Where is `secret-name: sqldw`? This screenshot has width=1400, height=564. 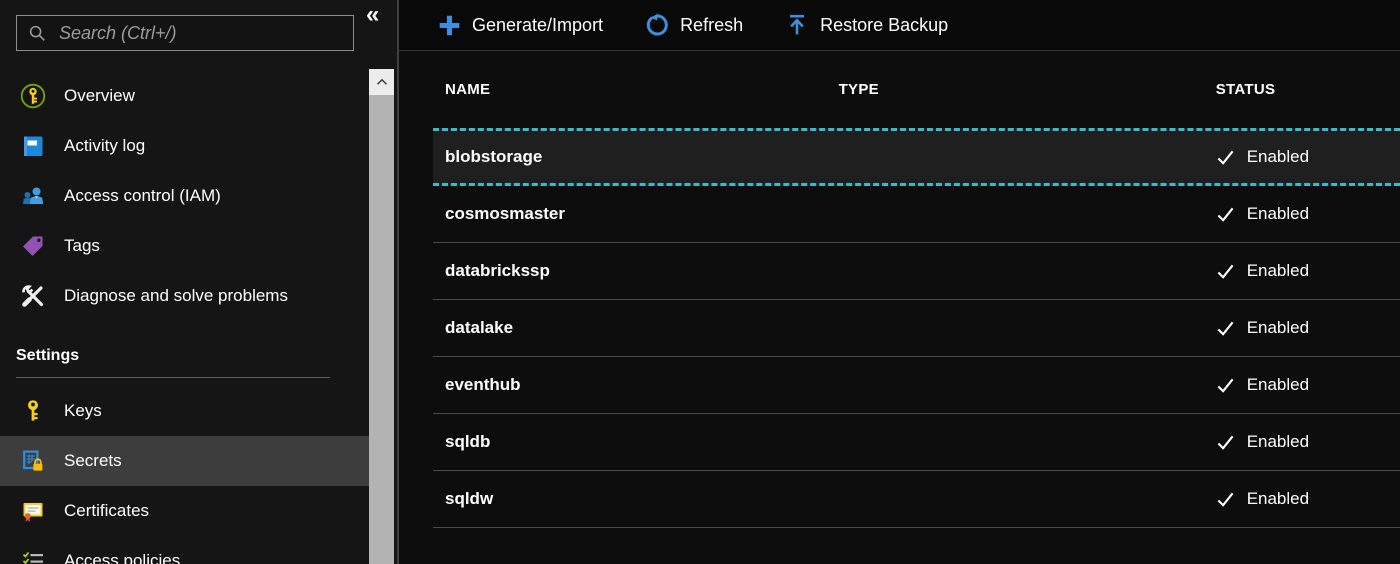
secret-name: sqldw is located at coordinates (469, 498).